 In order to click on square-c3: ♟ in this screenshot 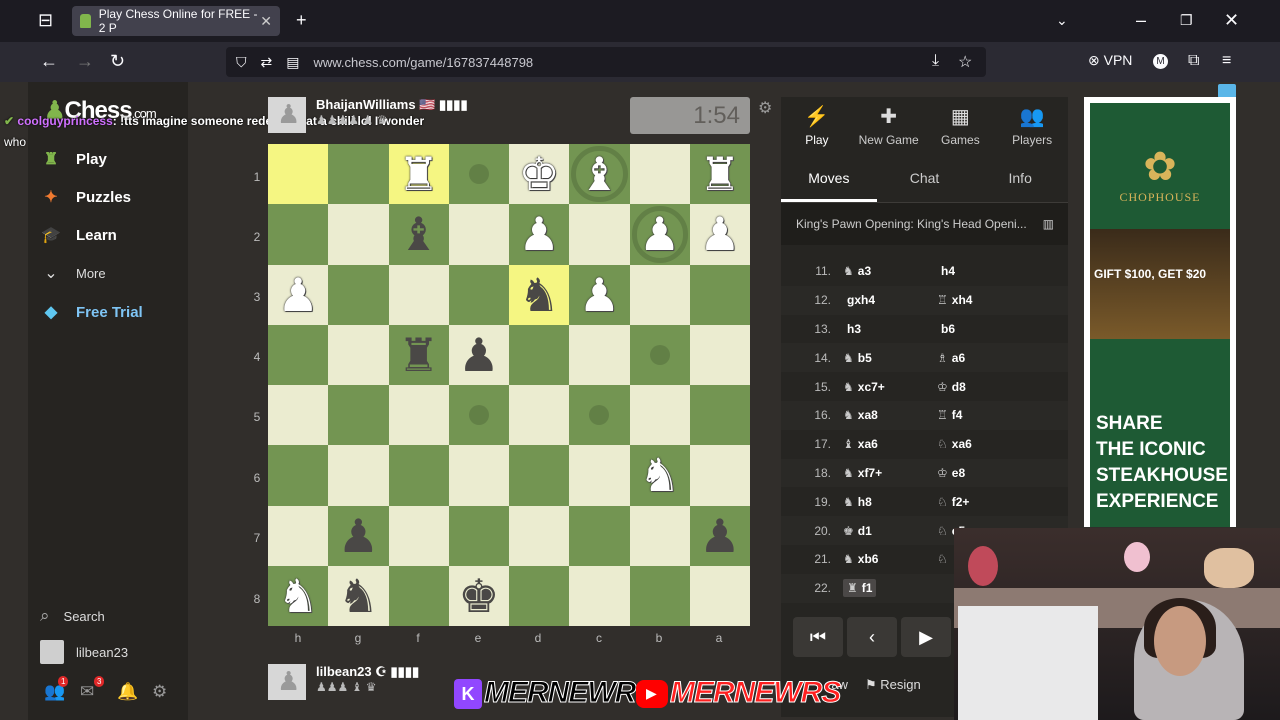, I will do `click(599, 294)`.